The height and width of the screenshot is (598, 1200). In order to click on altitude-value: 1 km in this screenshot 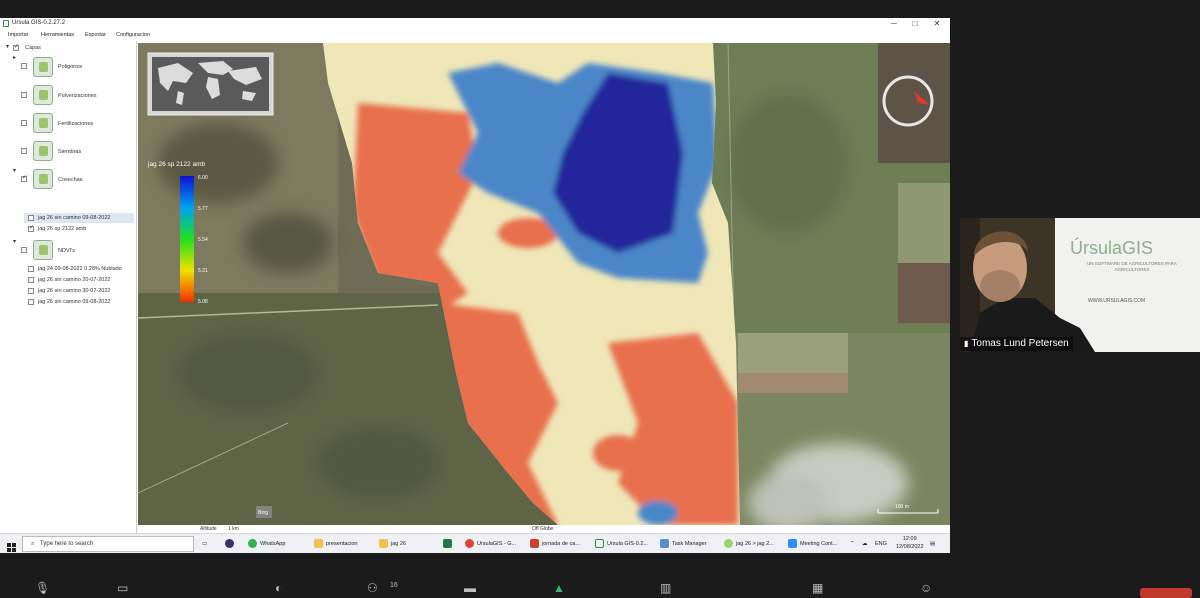, I will do `click(233, 529)`.